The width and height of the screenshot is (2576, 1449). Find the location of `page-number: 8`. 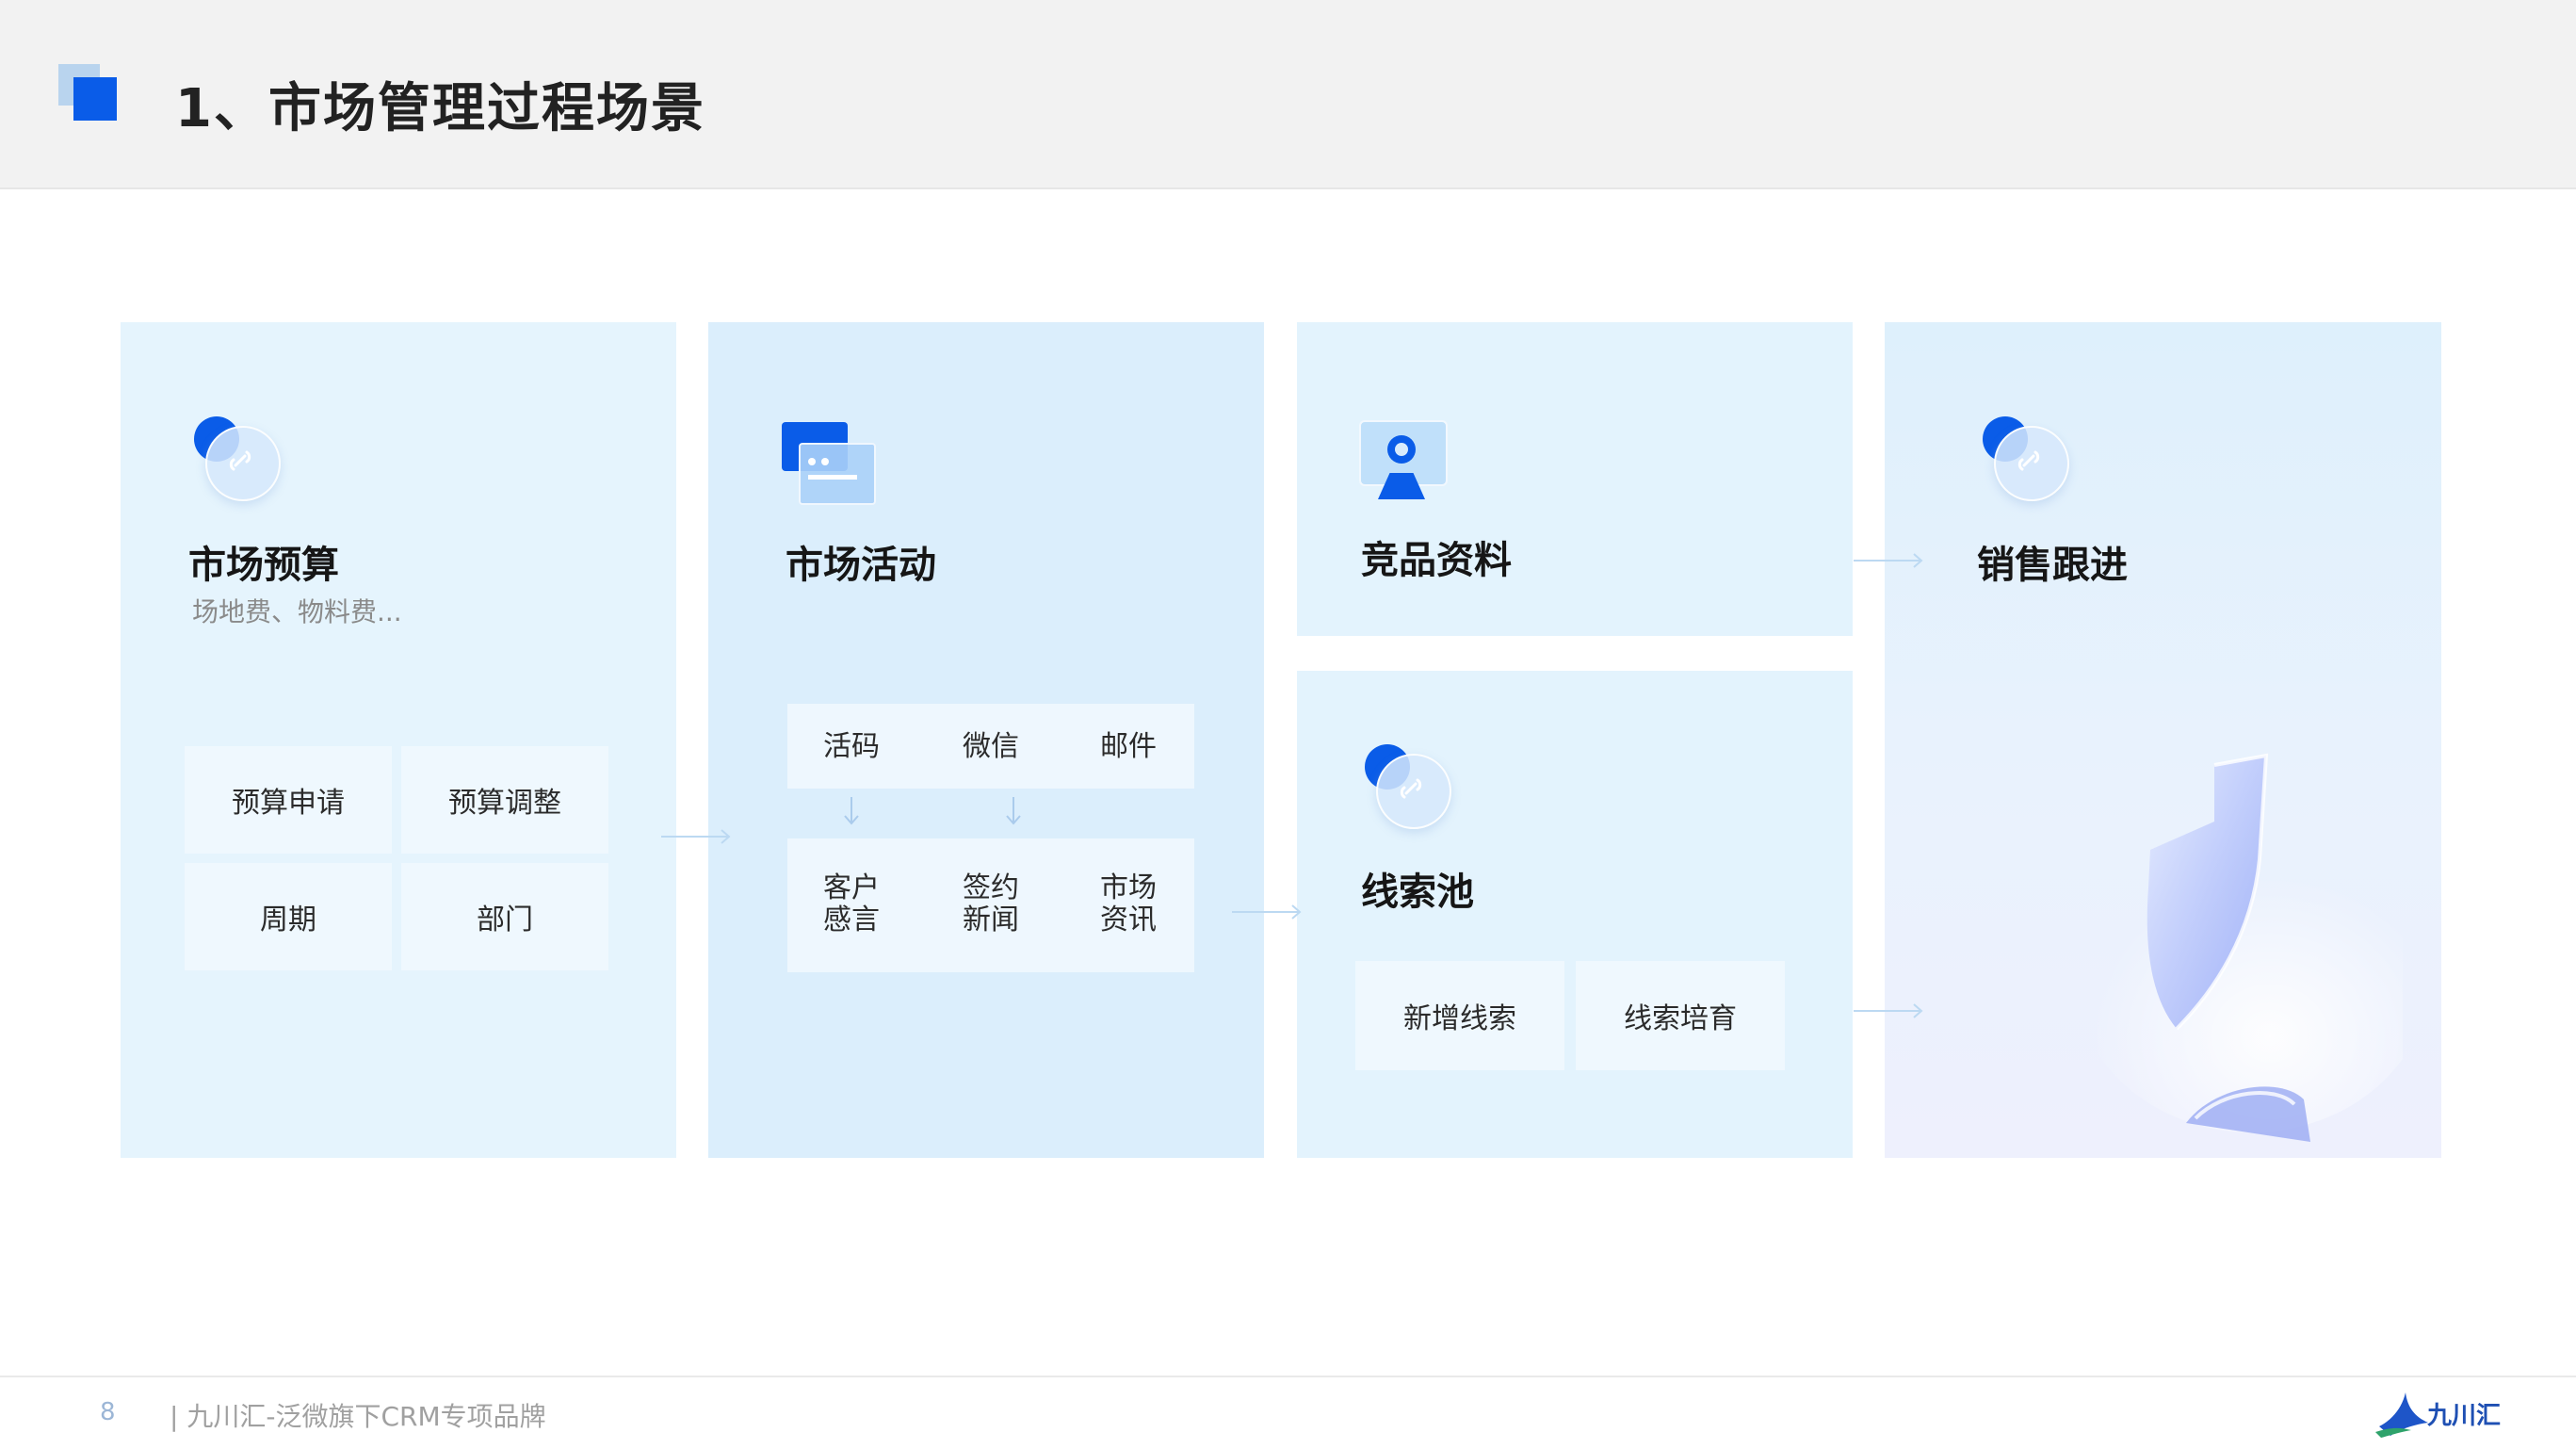

page-number: 8 is located at coordinates (108, 1412).